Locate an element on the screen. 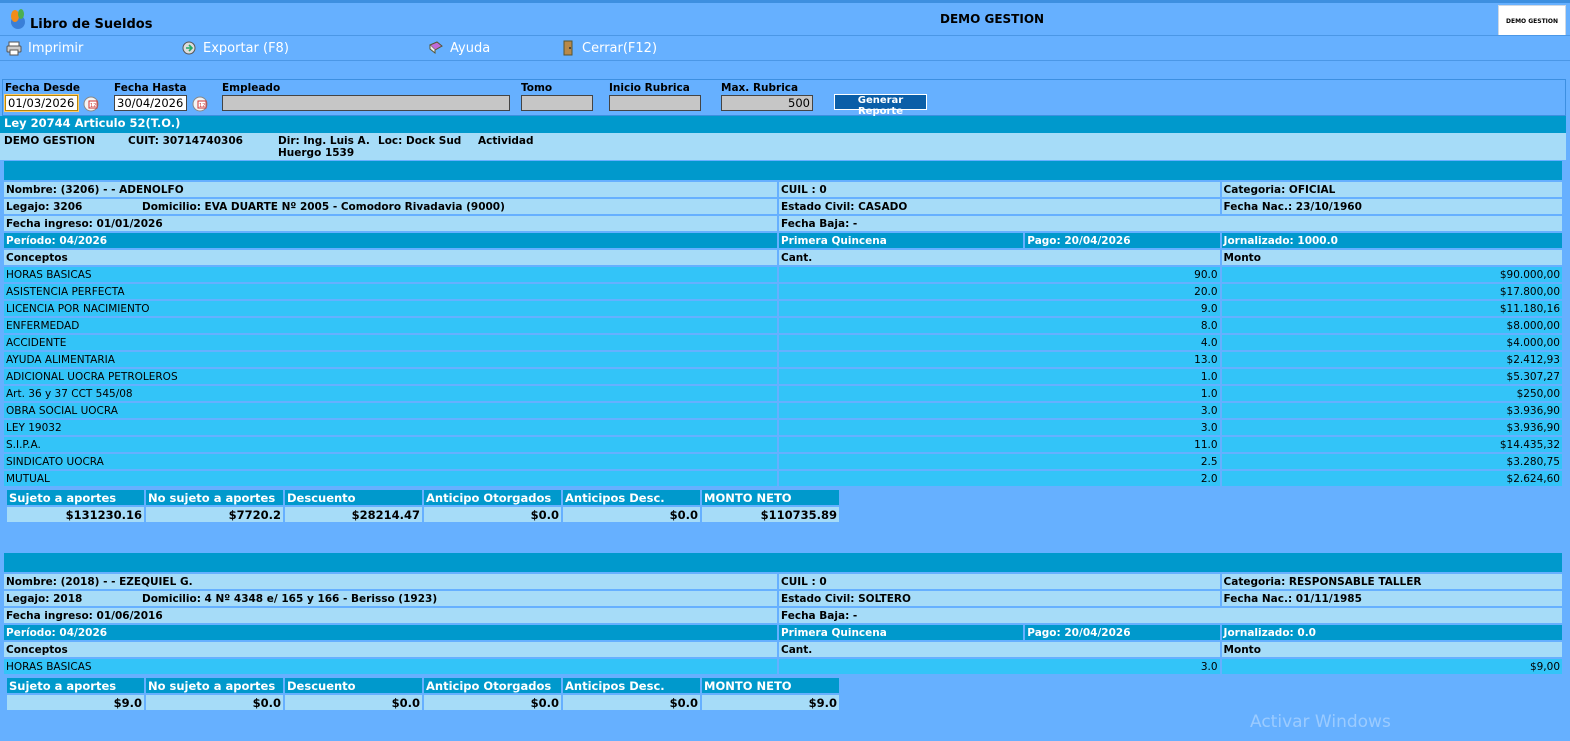 Image resolution: width=1570 pixels, height=741 pixels. empleado-input is located at coordinates (366, 103).